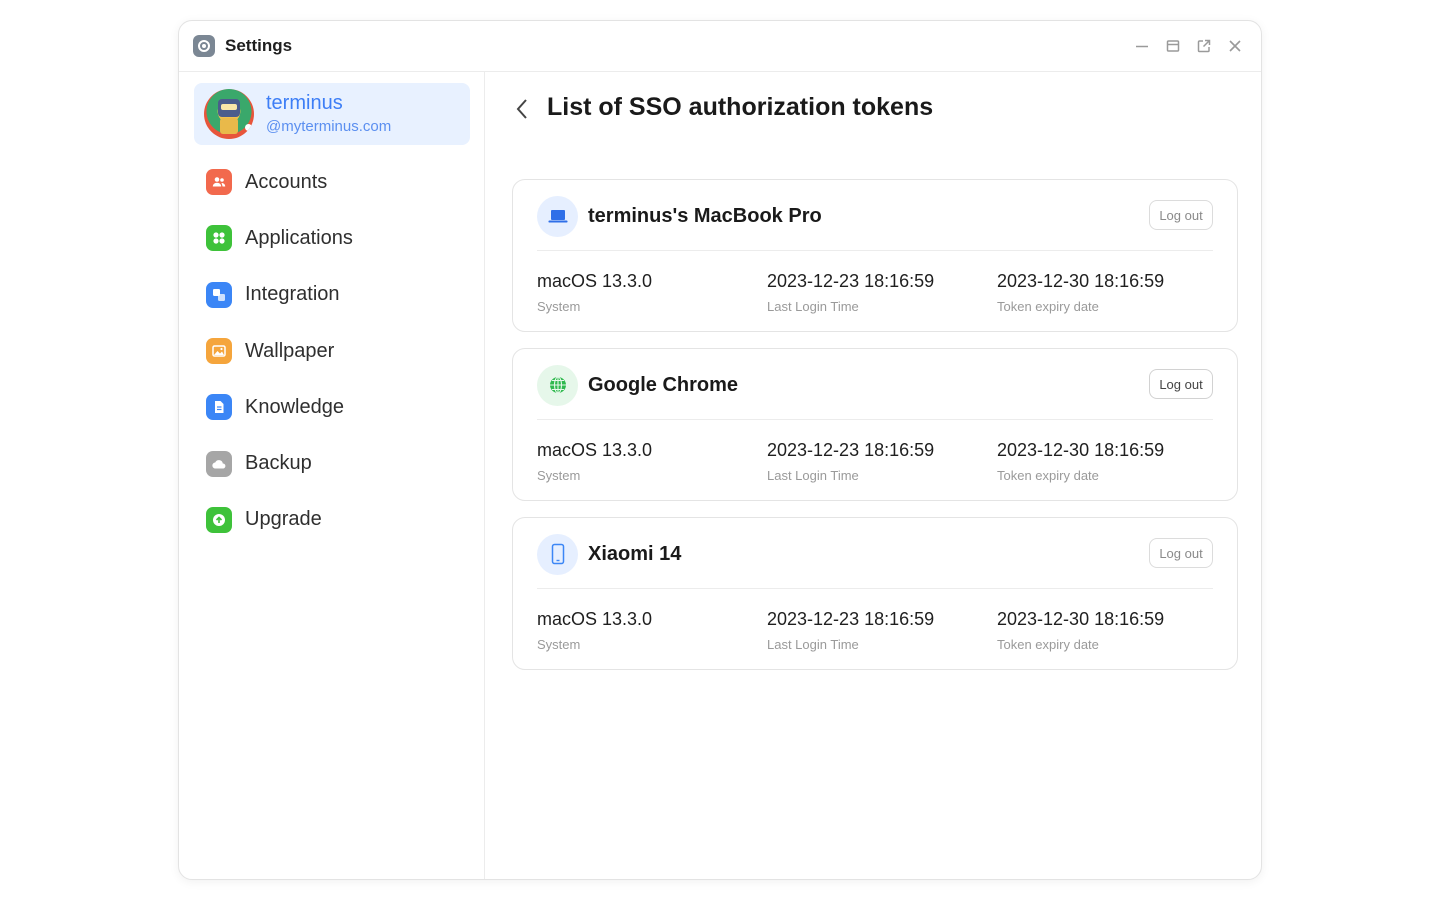 This screenshot has height=900, width=1440. I want to click on wallpaper-icon, so click(219, 351).